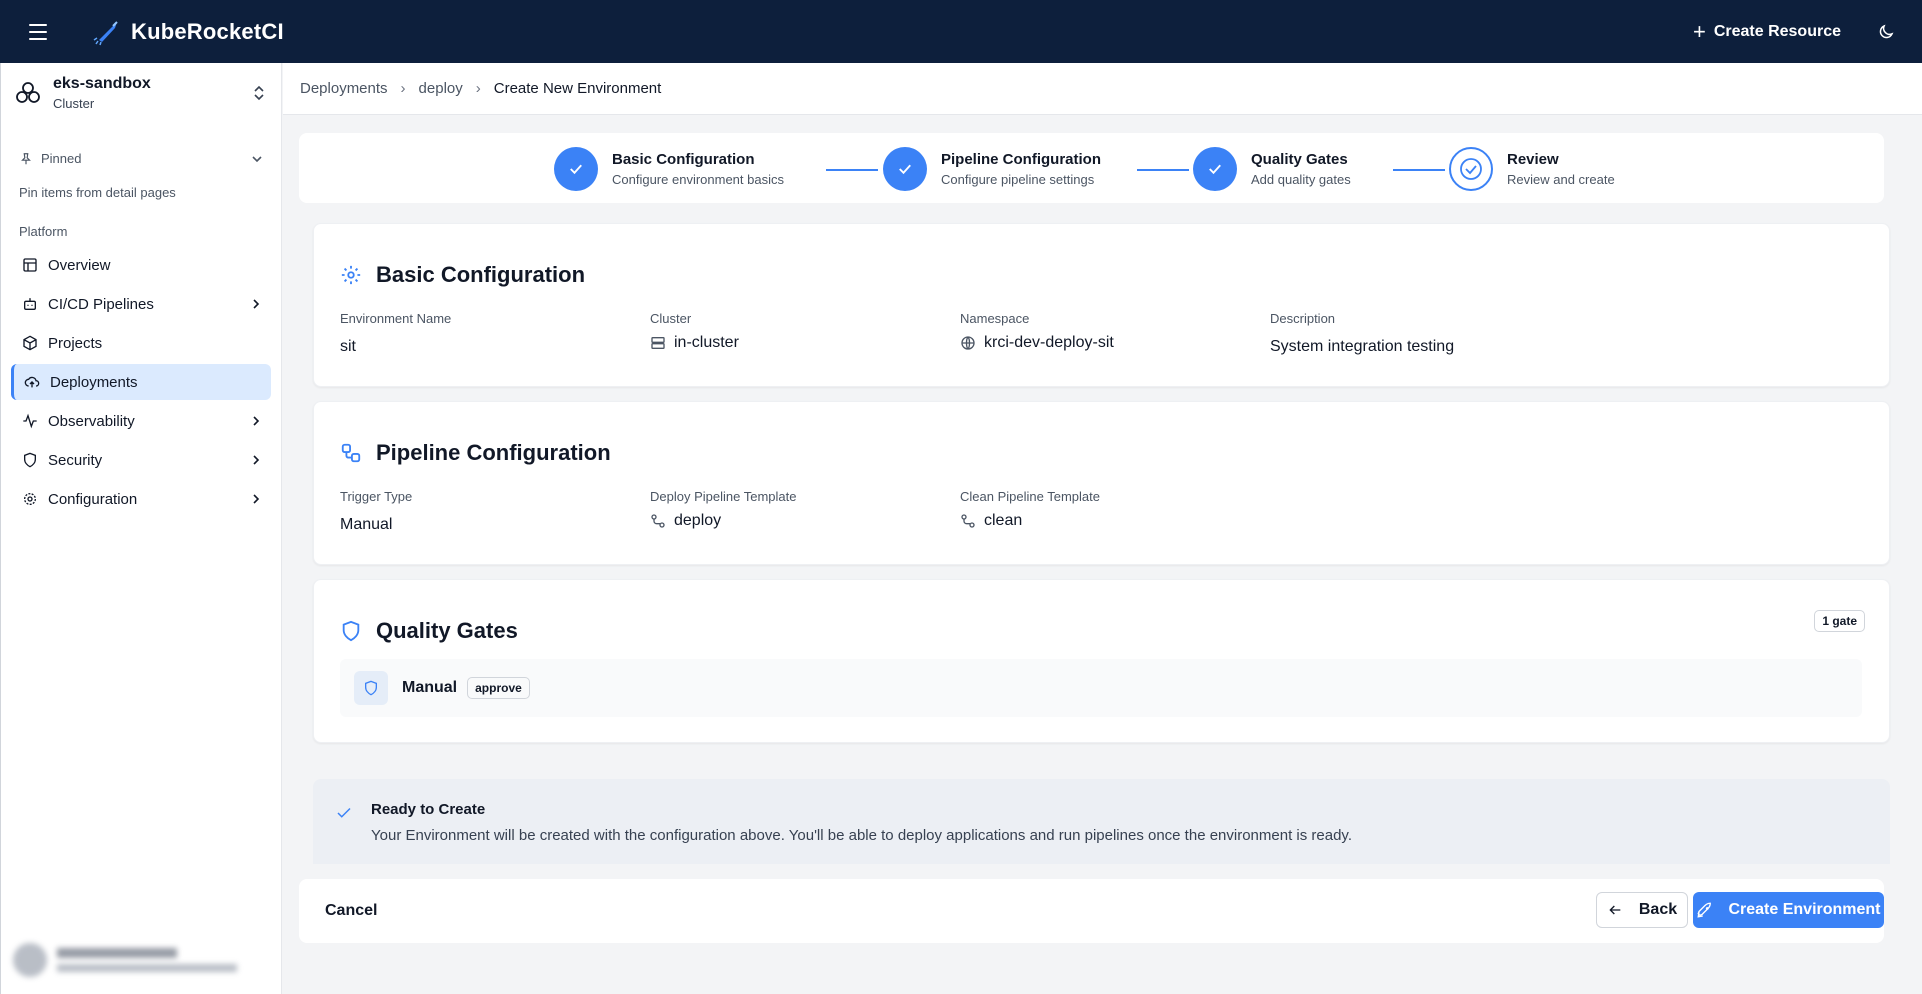  I want to click on card-title: Basic Configuration, so click(481, 274).